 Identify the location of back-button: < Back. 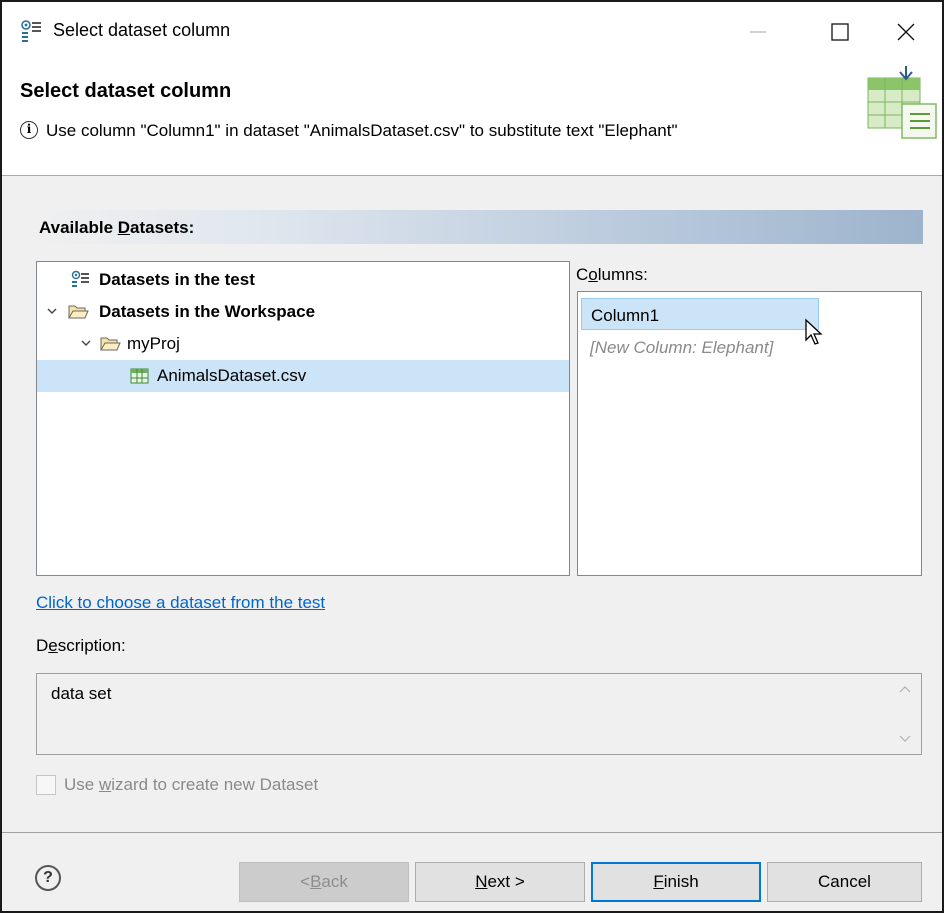
(324, 882).